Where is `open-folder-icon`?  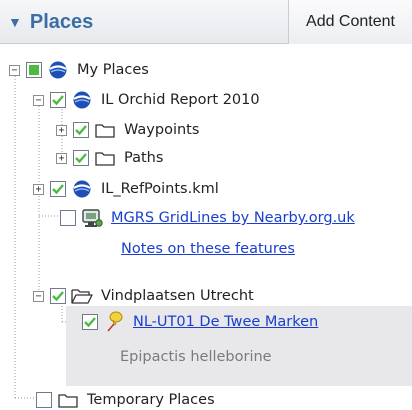 open-folder-icon is located at coordinates (82, 296).